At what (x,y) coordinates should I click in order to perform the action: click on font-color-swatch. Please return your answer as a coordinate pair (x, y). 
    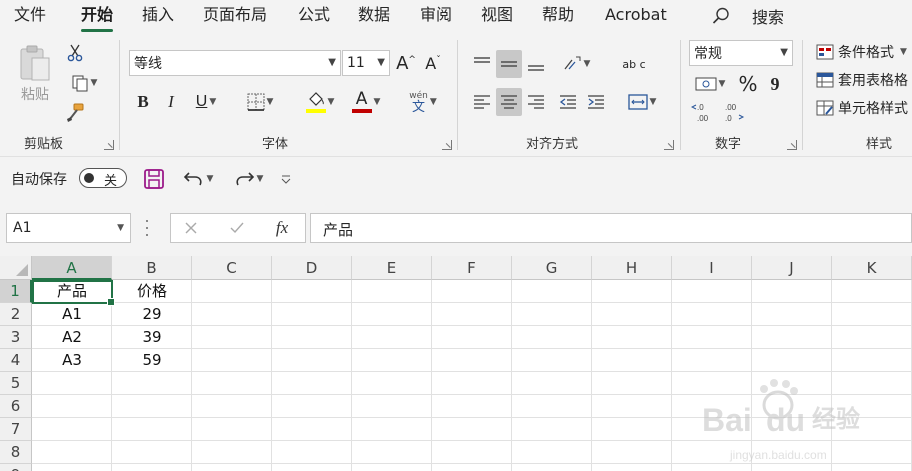
    Looking at the image, I should click on (361, 111).